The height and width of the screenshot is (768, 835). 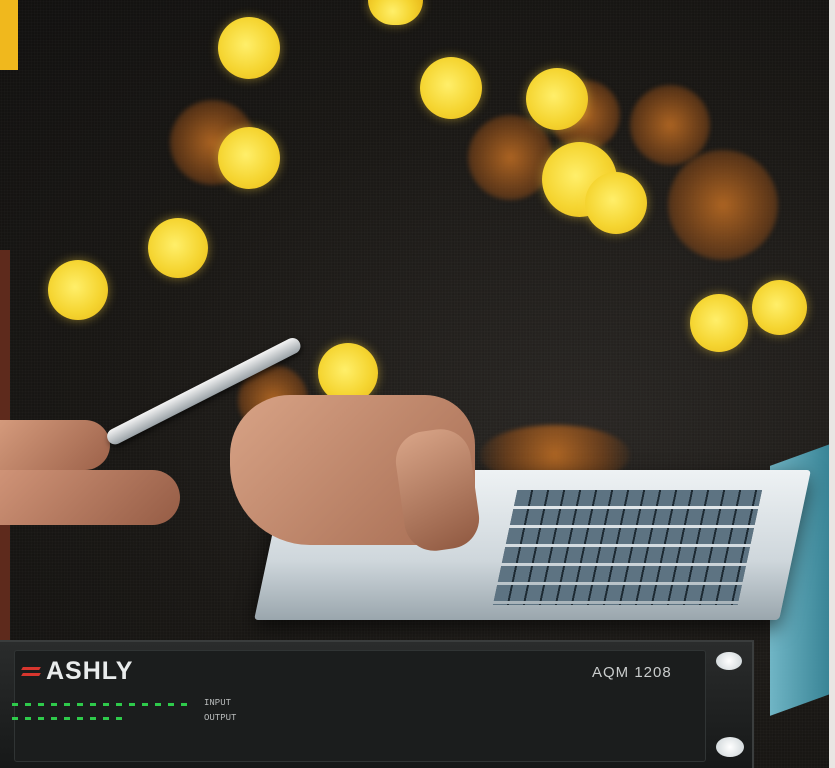 What do you see at coordinates (90, 497) in the screenshot?
I see `left-hand` at bounding box center [90, 497].